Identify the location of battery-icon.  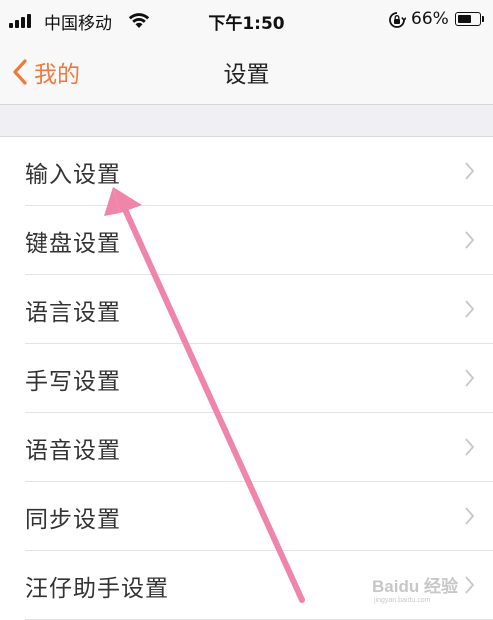
(469, 19).